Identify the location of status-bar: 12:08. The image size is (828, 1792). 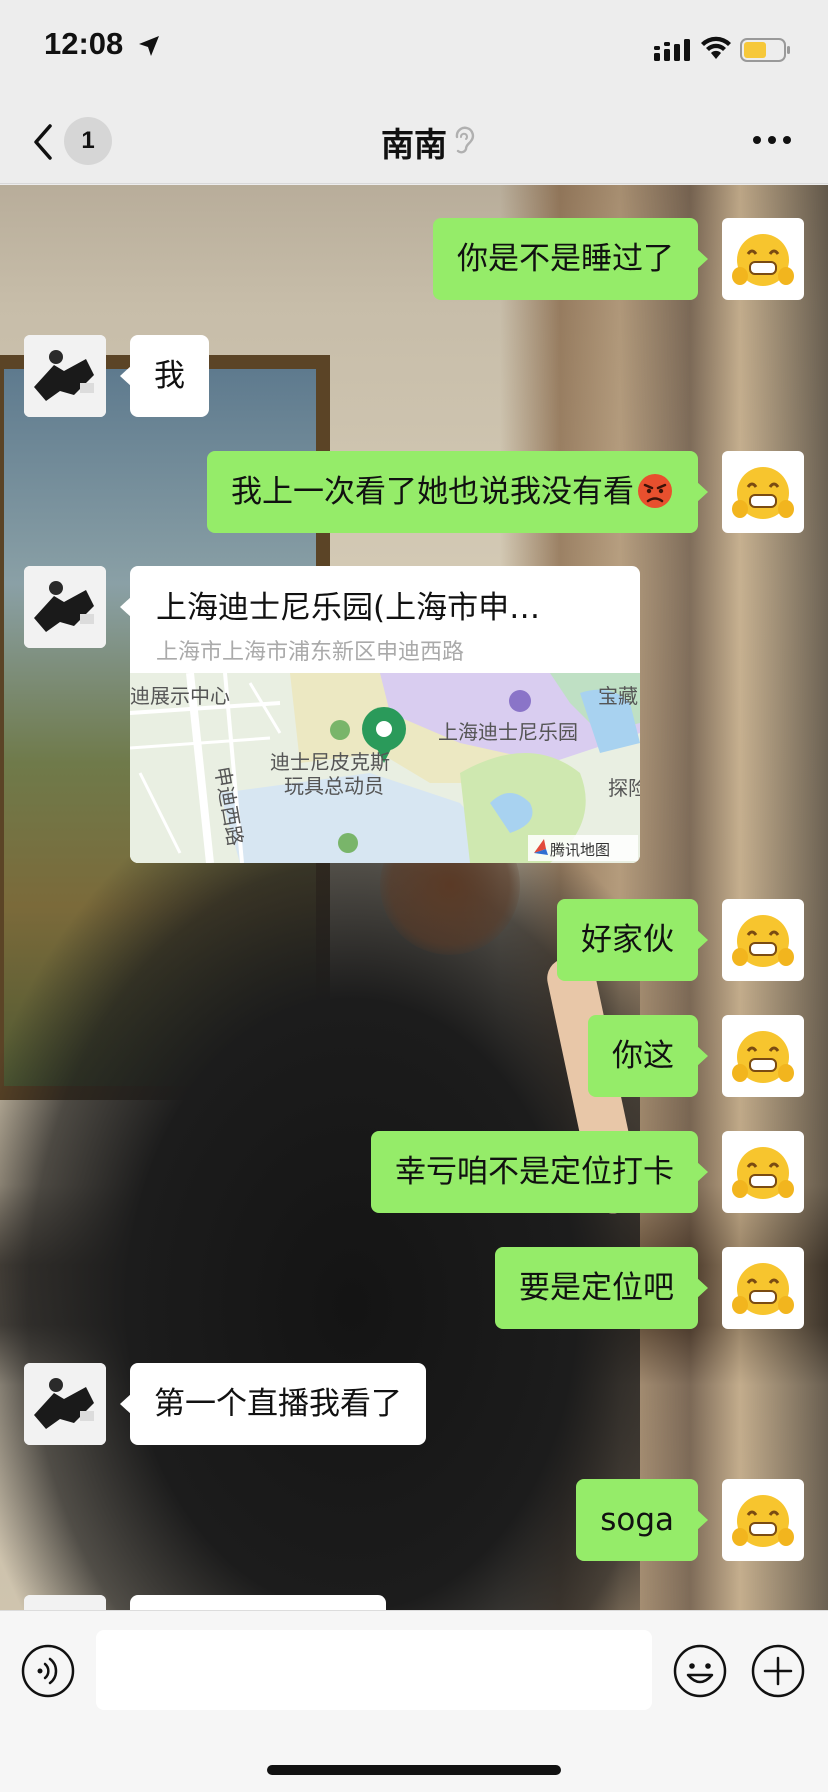
(414, 50).